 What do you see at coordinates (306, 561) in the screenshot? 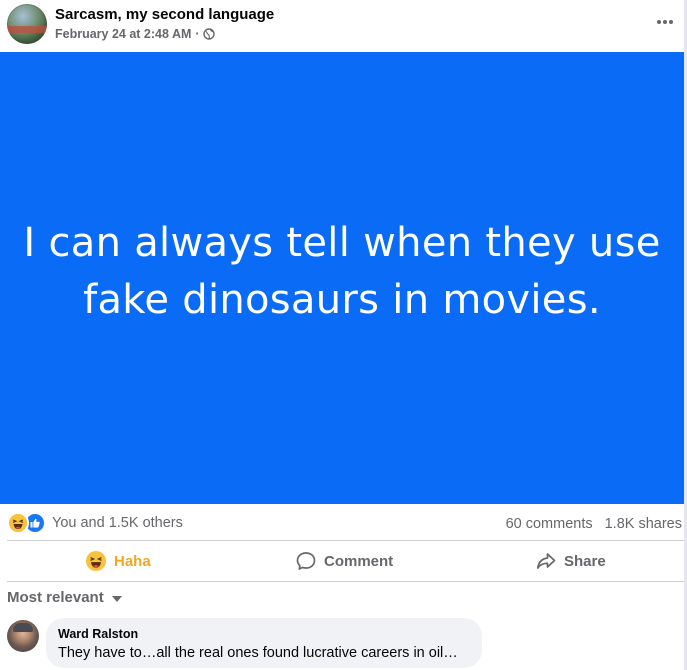
I see `comment-bubble-icon` at bounding box center [306, 561].